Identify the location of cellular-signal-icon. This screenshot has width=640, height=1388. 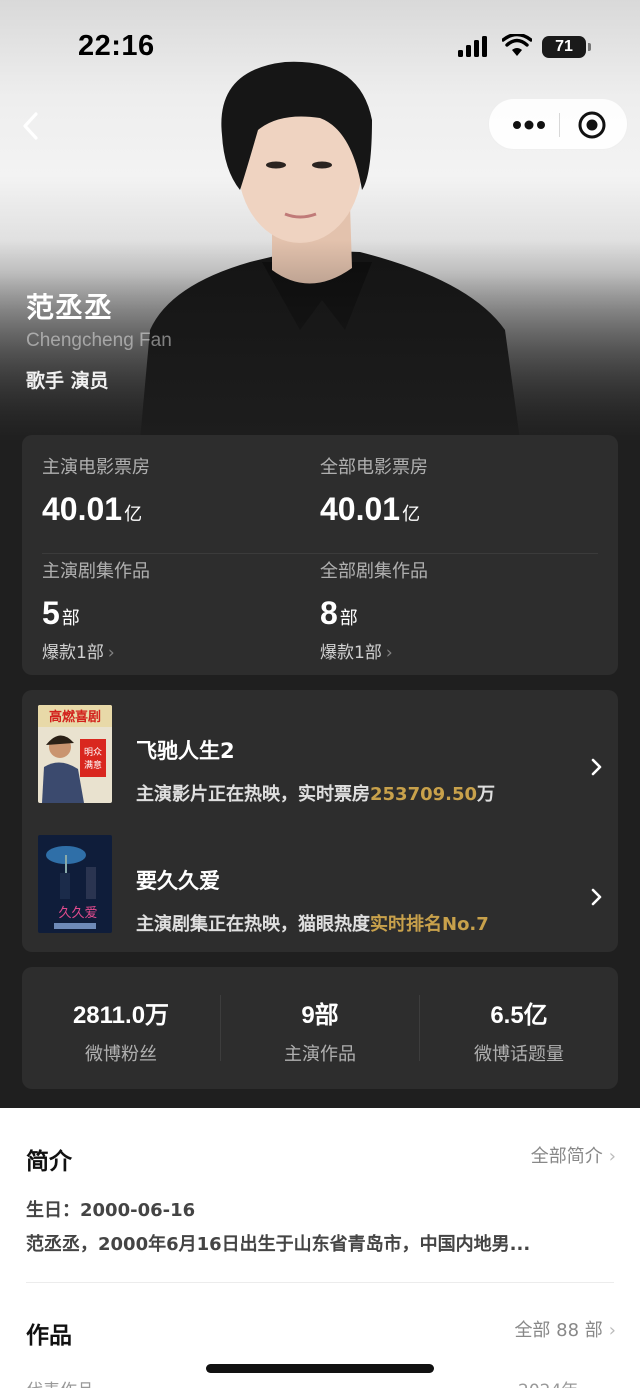
(472, 46).